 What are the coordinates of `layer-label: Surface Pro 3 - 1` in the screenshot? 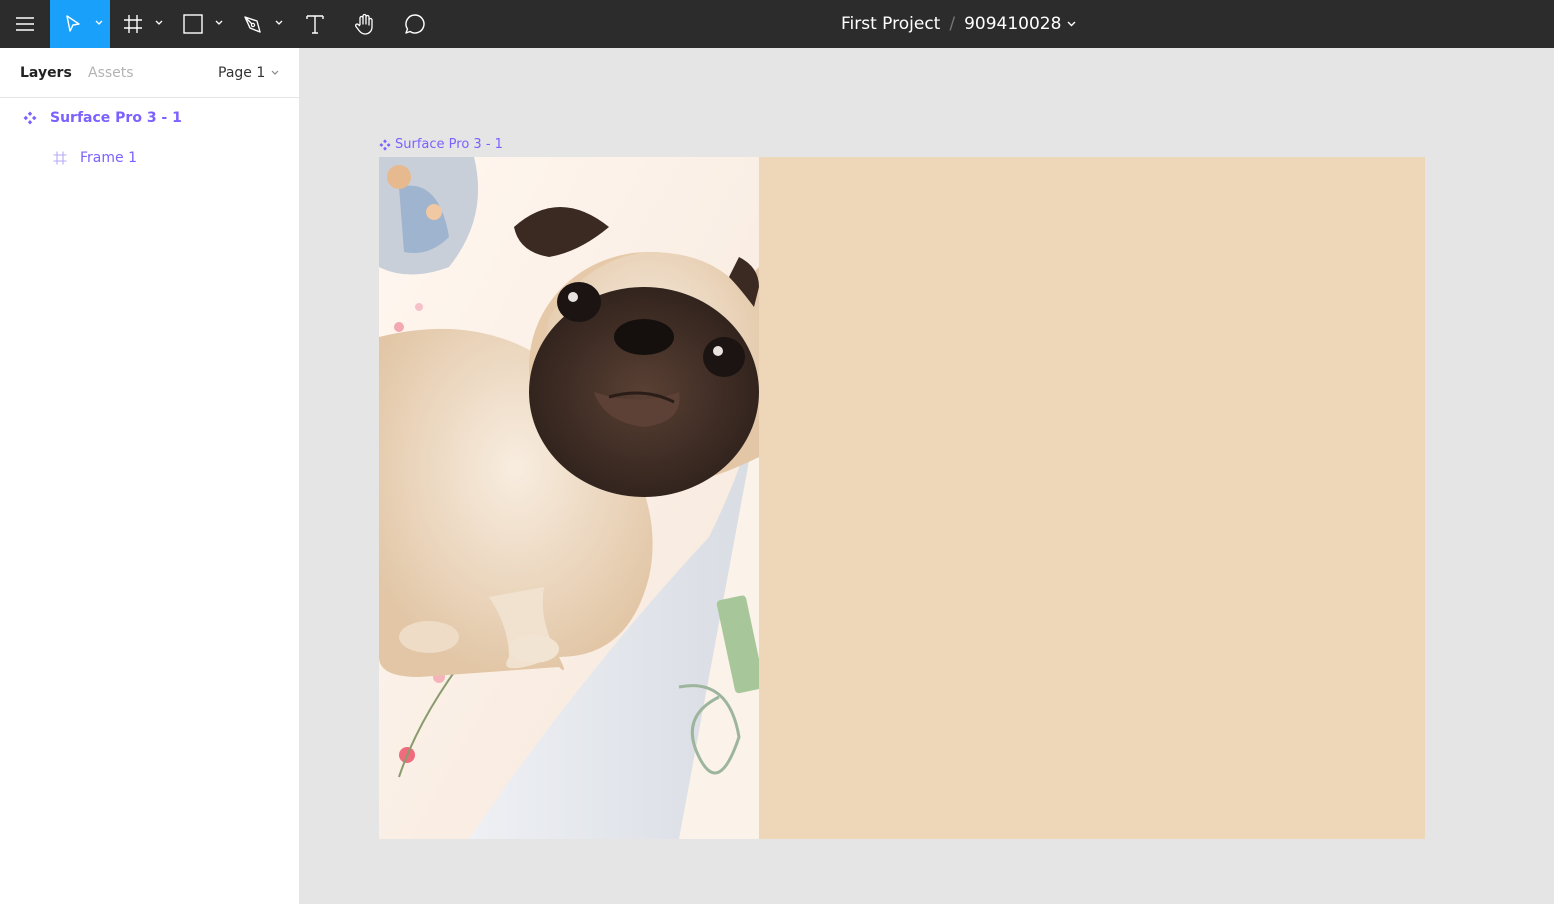 It's located at (116, 118).